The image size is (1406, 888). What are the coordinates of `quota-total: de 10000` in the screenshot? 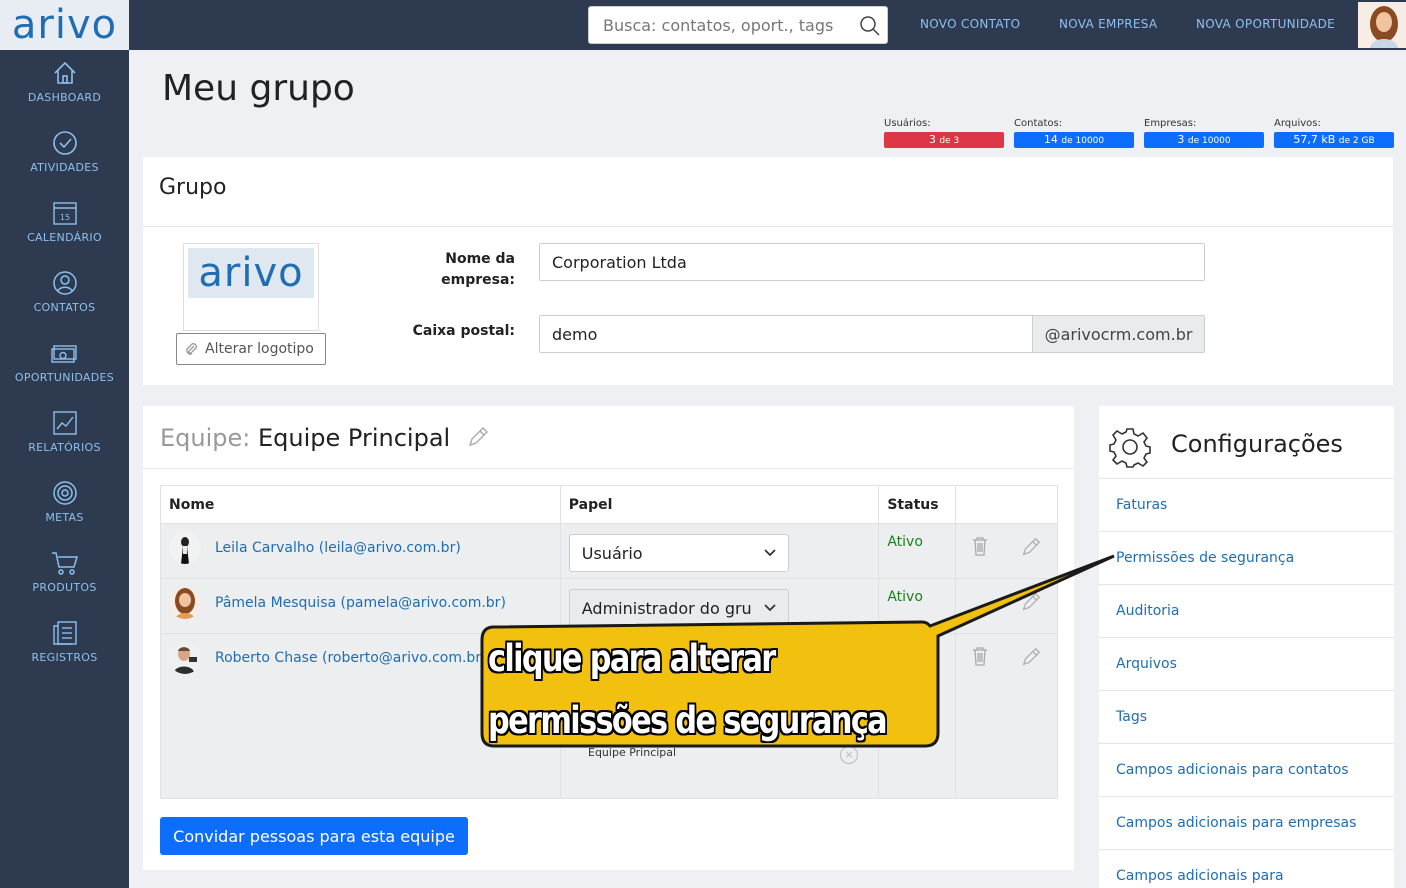 It's located at (1083, 141).